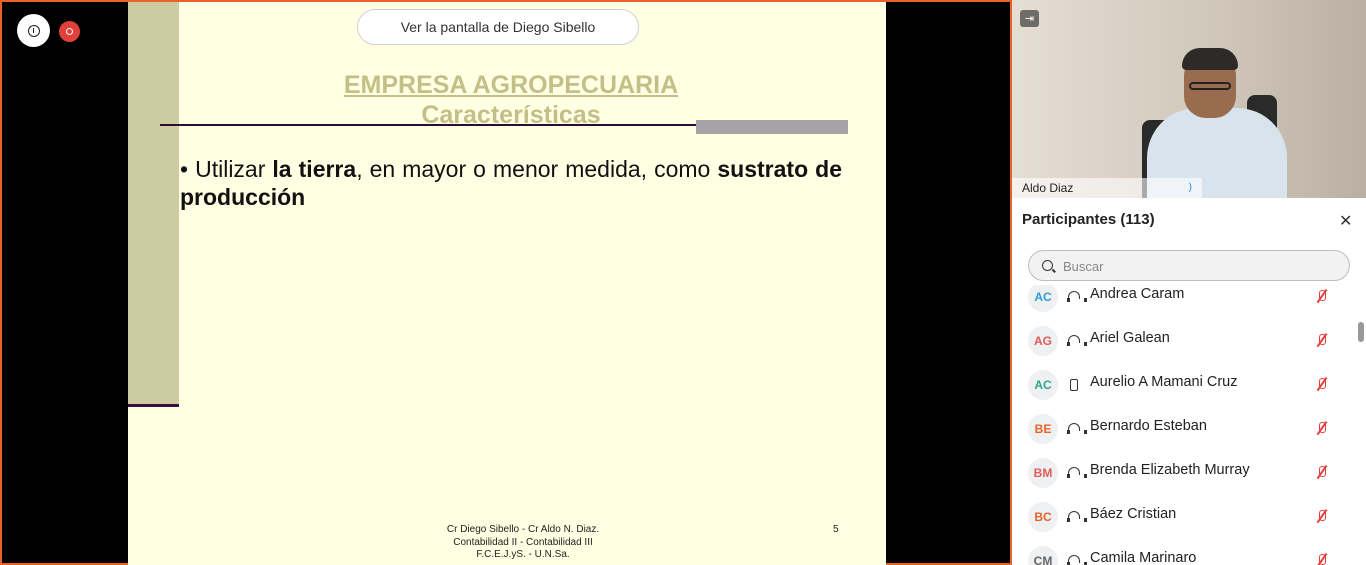 Image resolution: width=1366 pixels, height=565 pixels. Describe the element at coordinates (1361, 332) in the screenshot. I see `participant-list-scrollbar` at that location.